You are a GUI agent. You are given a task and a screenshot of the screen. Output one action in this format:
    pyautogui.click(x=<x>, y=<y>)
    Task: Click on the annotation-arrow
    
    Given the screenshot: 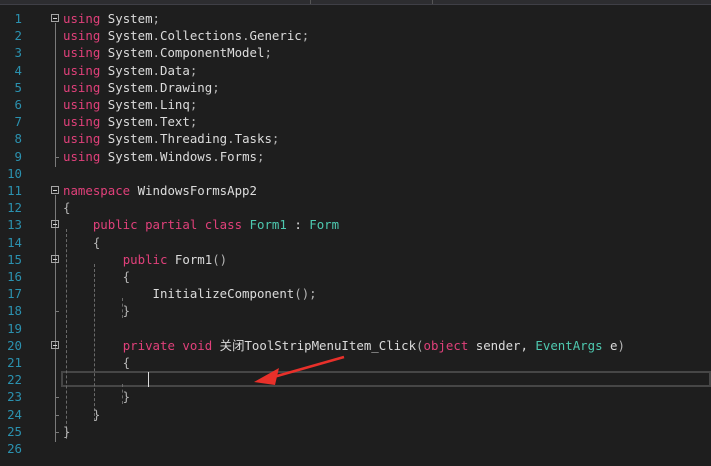 What is the action you would take?
    pyautogui.click(x=299, y=370)
    